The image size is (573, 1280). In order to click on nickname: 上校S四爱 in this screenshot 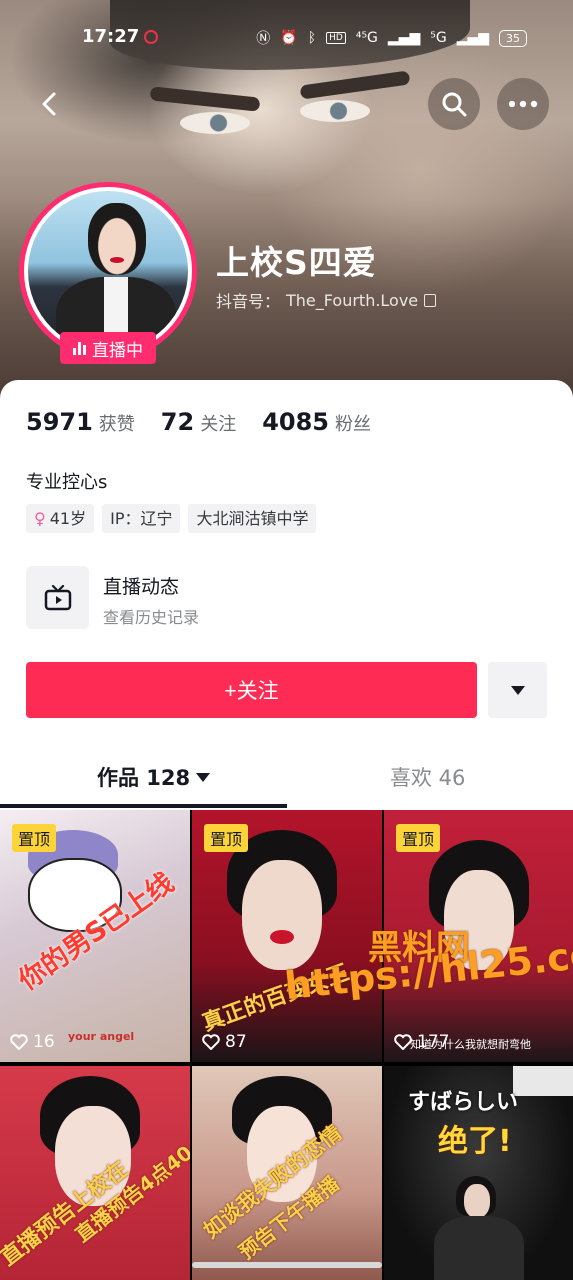, I will do `click(296, 262)`.